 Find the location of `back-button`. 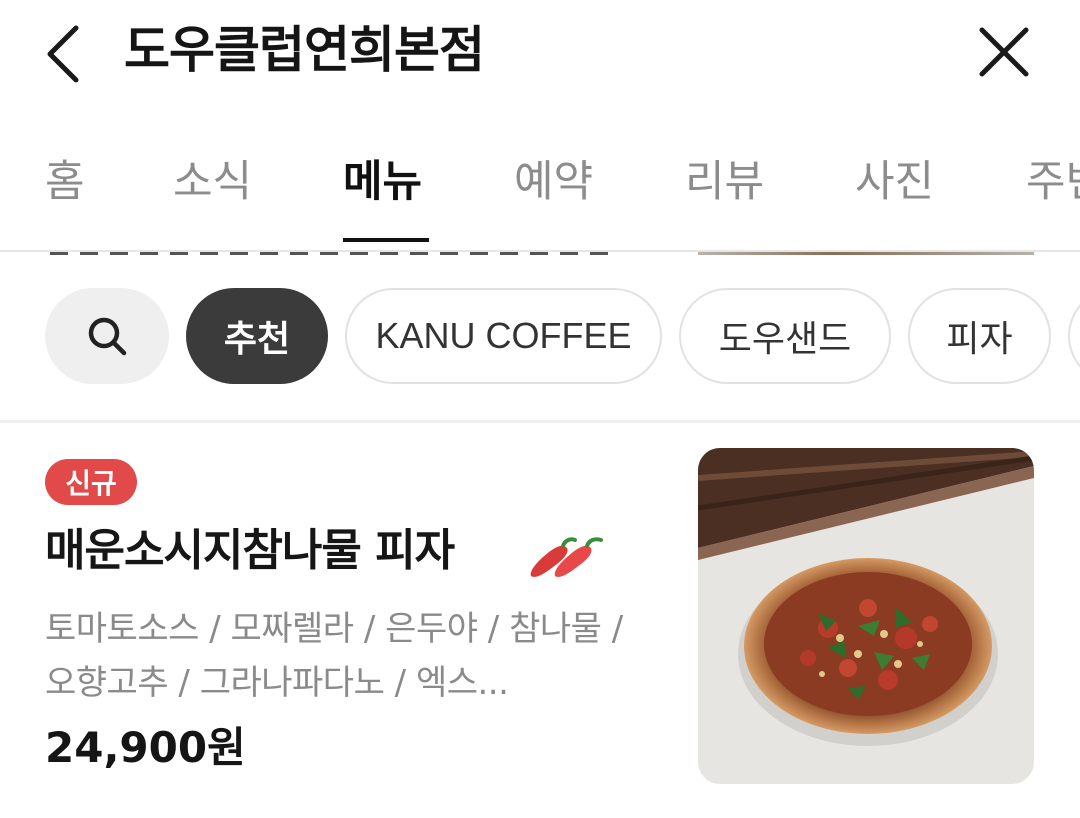

back-button is located at coordinates (66, 52).